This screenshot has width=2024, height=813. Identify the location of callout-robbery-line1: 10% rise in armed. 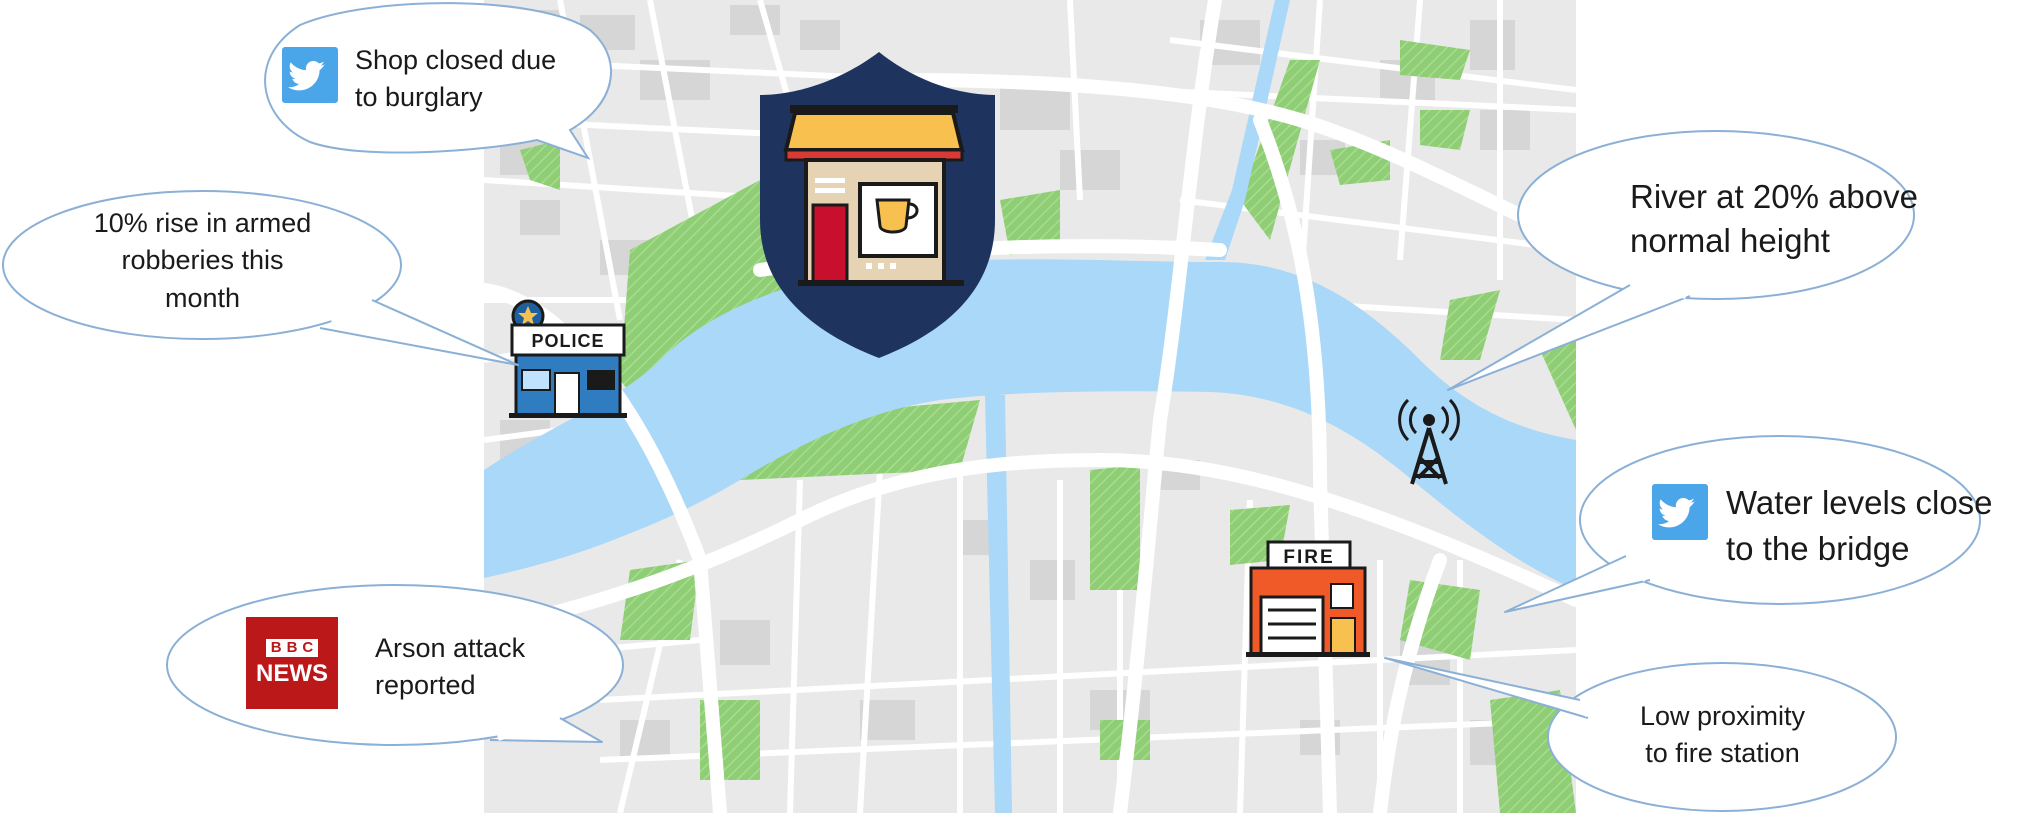
(202, 223).